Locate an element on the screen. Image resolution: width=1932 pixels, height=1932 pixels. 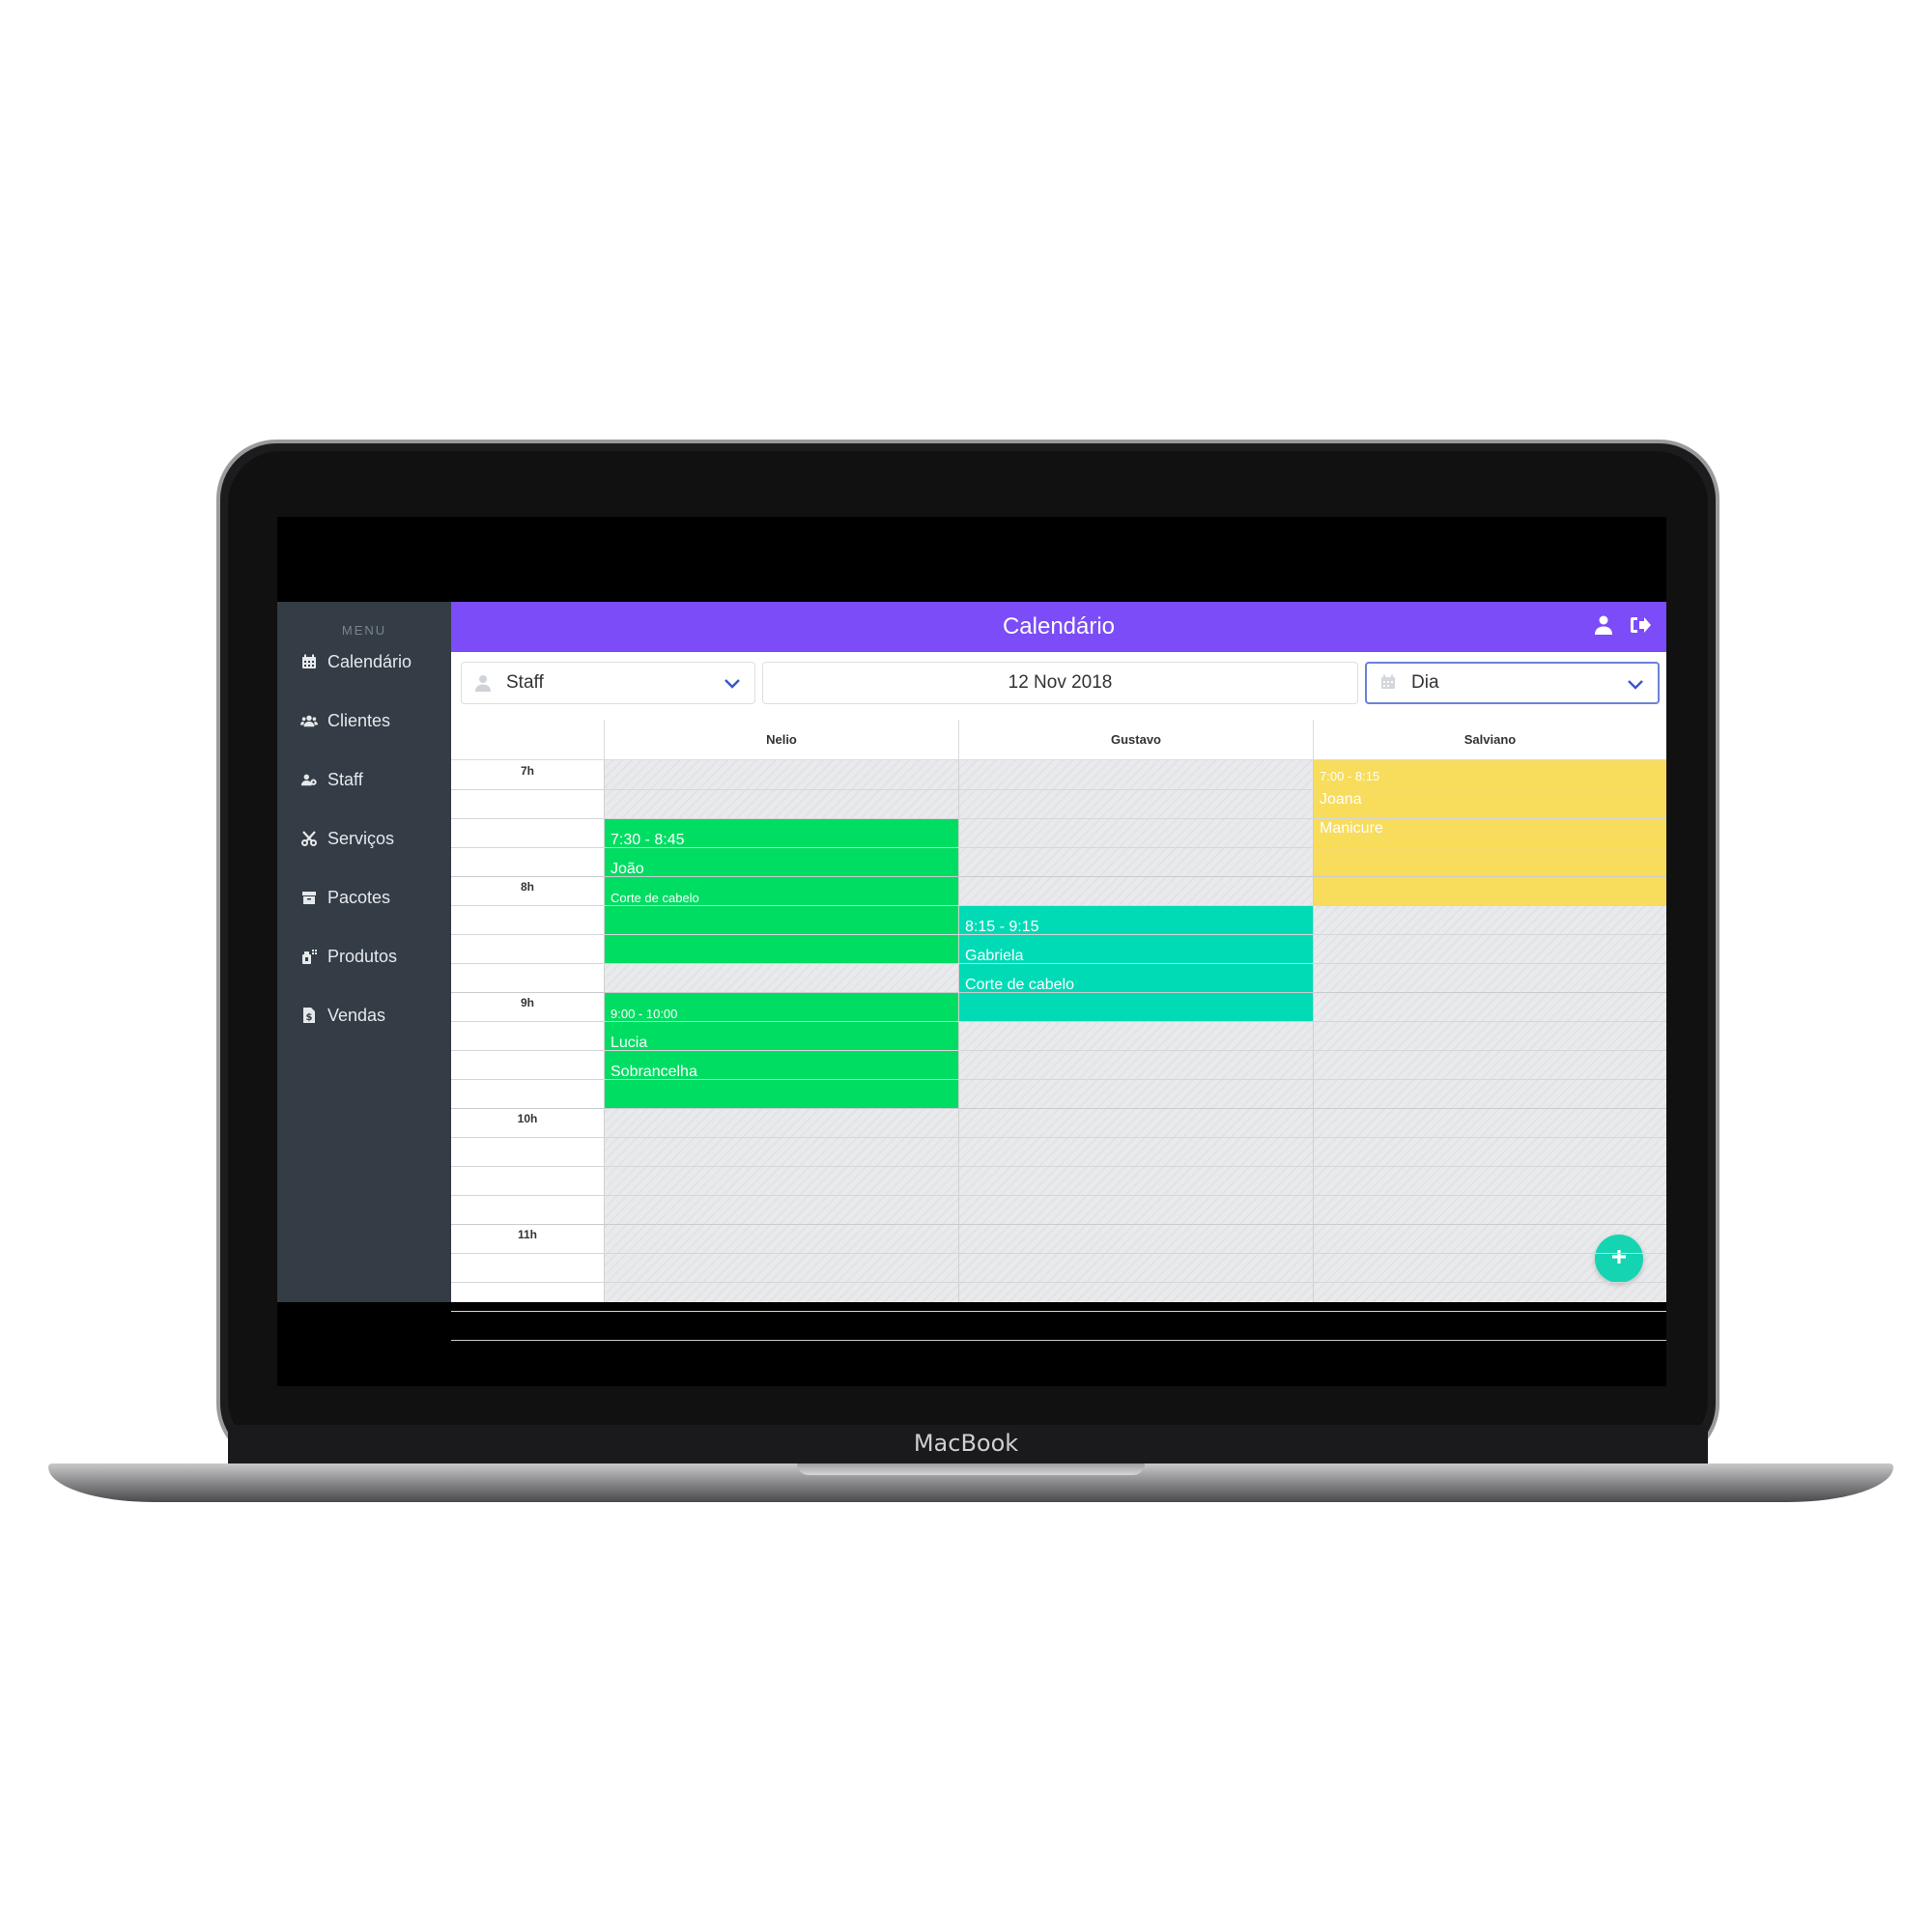
appointment-time: 7:00 - 8:15 is located at coordinates (1350, 776).